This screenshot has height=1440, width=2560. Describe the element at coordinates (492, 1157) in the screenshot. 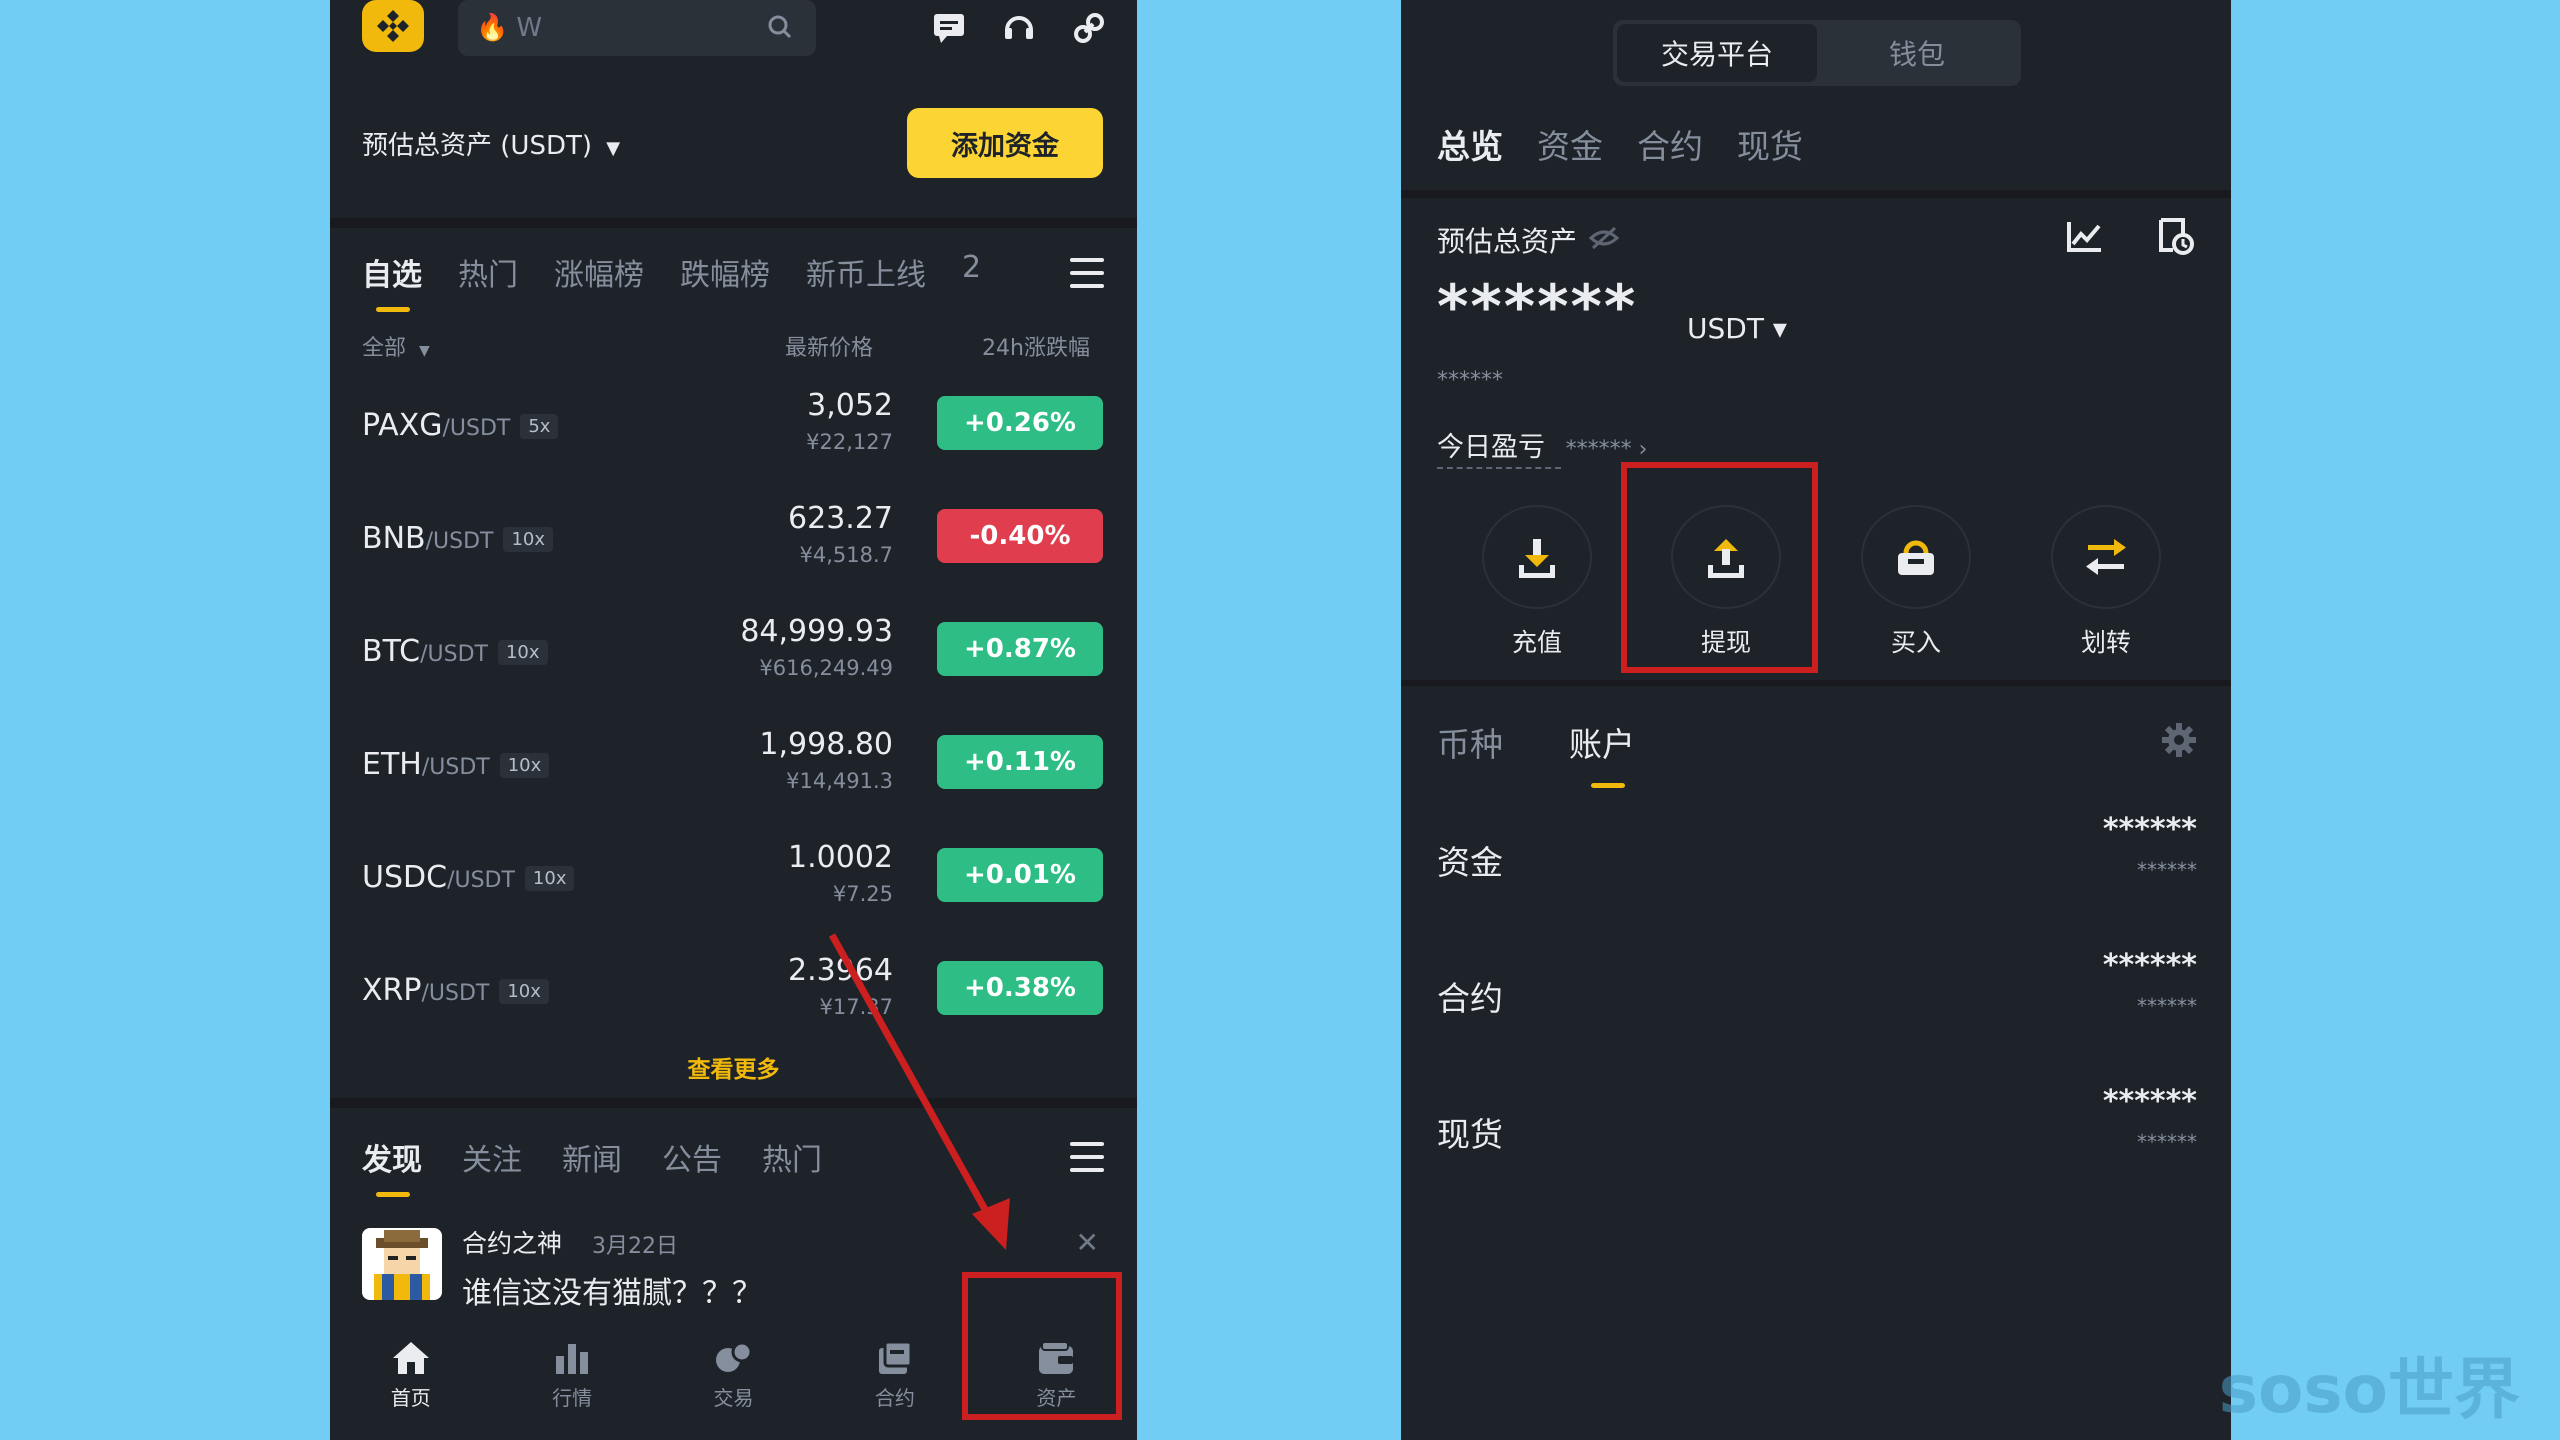

I see `tab-following: 关注` at that location.